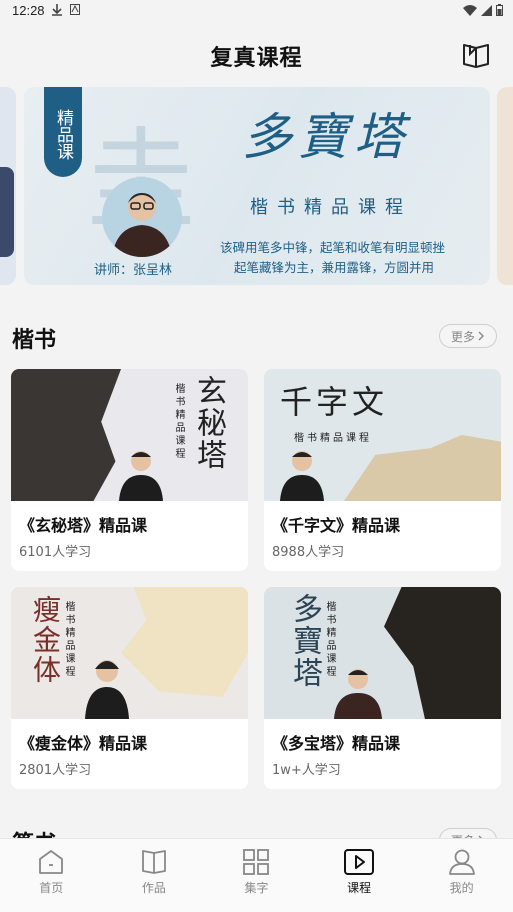  What do you see at coordinates (326, 137) in the screenshot?
I see `banner-title: 多寶塔` at bounding box center [326, 137].